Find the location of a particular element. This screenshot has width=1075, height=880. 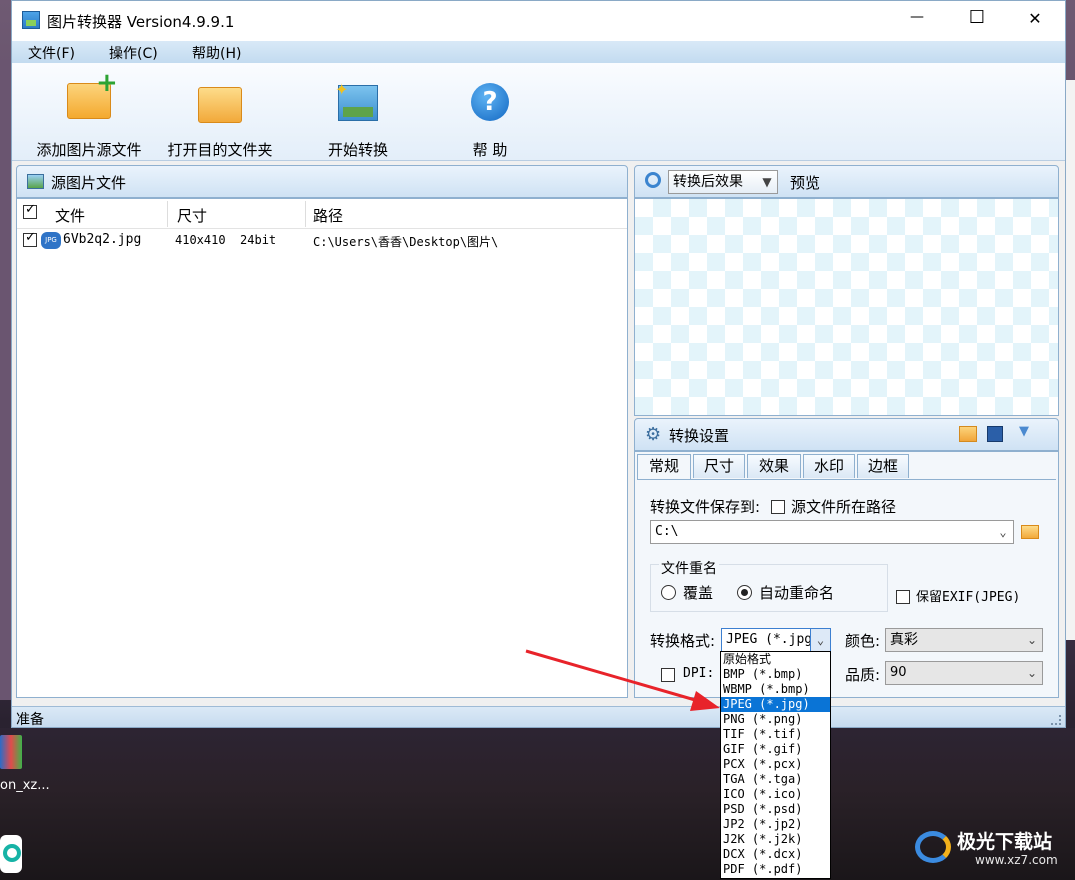

overwrite-radio is located at coordinates (668, 592).